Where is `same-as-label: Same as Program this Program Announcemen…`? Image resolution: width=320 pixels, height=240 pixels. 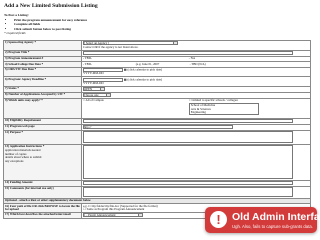 same-as-label: Same as Program this Program Announcemen… is located at coordinates (115, 209).